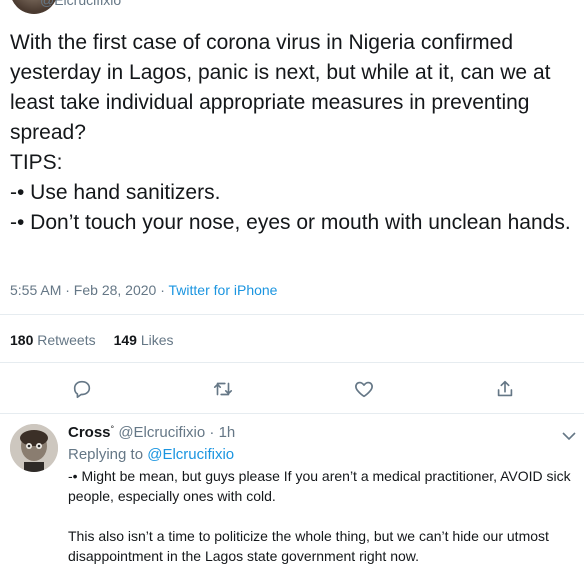 The image size is (584, 566). What do you see at coordinates (89, 432) in the screenshot?
I see `reply-author-name: Cross` at bounding box center [89, 432].